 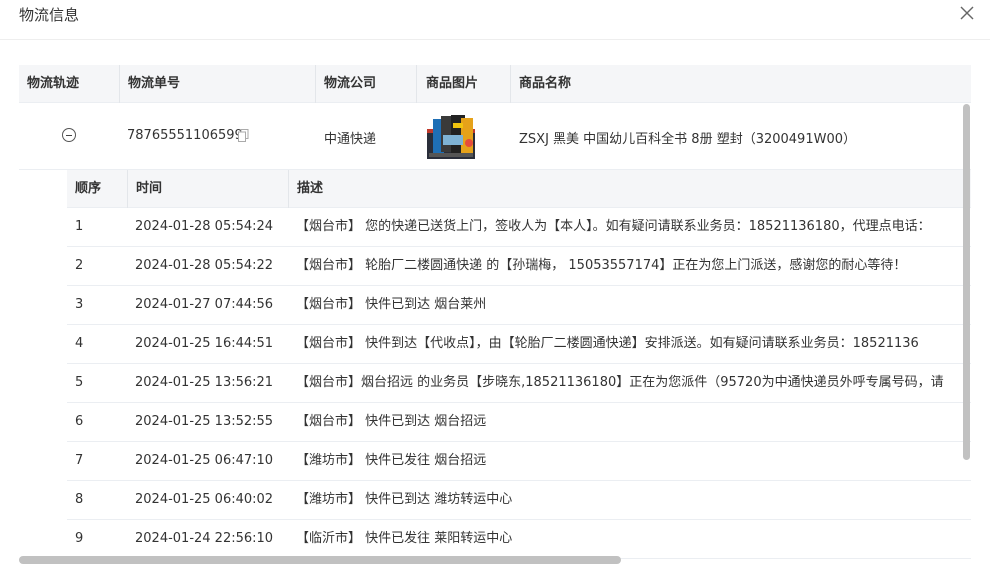 What do you see at coordinates (519, 189) in the screenshot?
I see `track-table-header: 顺序 时间 描述` at bounding box center [519, 189].